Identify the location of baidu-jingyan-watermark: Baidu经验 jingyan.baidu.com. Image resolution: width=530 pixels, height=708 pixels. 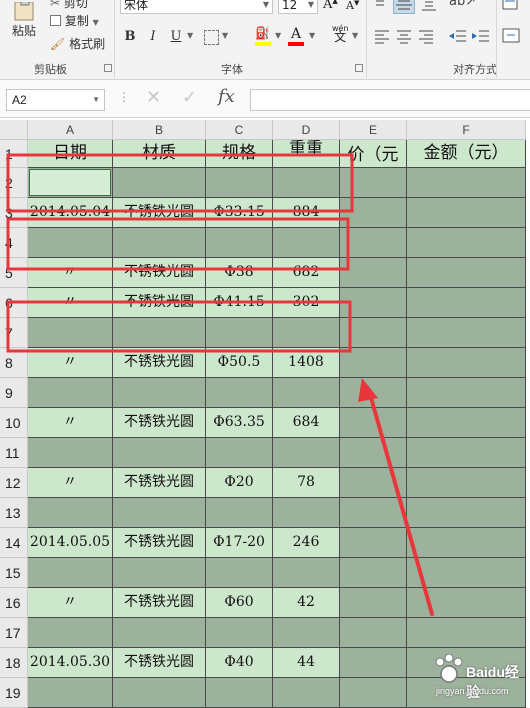
(481, 677).